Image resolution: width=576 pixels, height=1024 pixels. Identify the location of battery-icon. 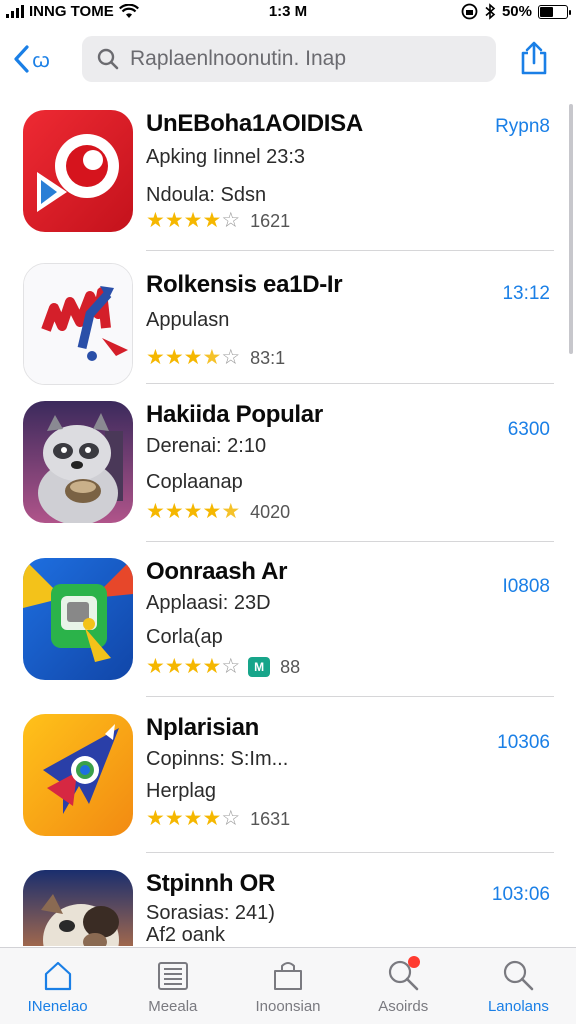
(554, 11).